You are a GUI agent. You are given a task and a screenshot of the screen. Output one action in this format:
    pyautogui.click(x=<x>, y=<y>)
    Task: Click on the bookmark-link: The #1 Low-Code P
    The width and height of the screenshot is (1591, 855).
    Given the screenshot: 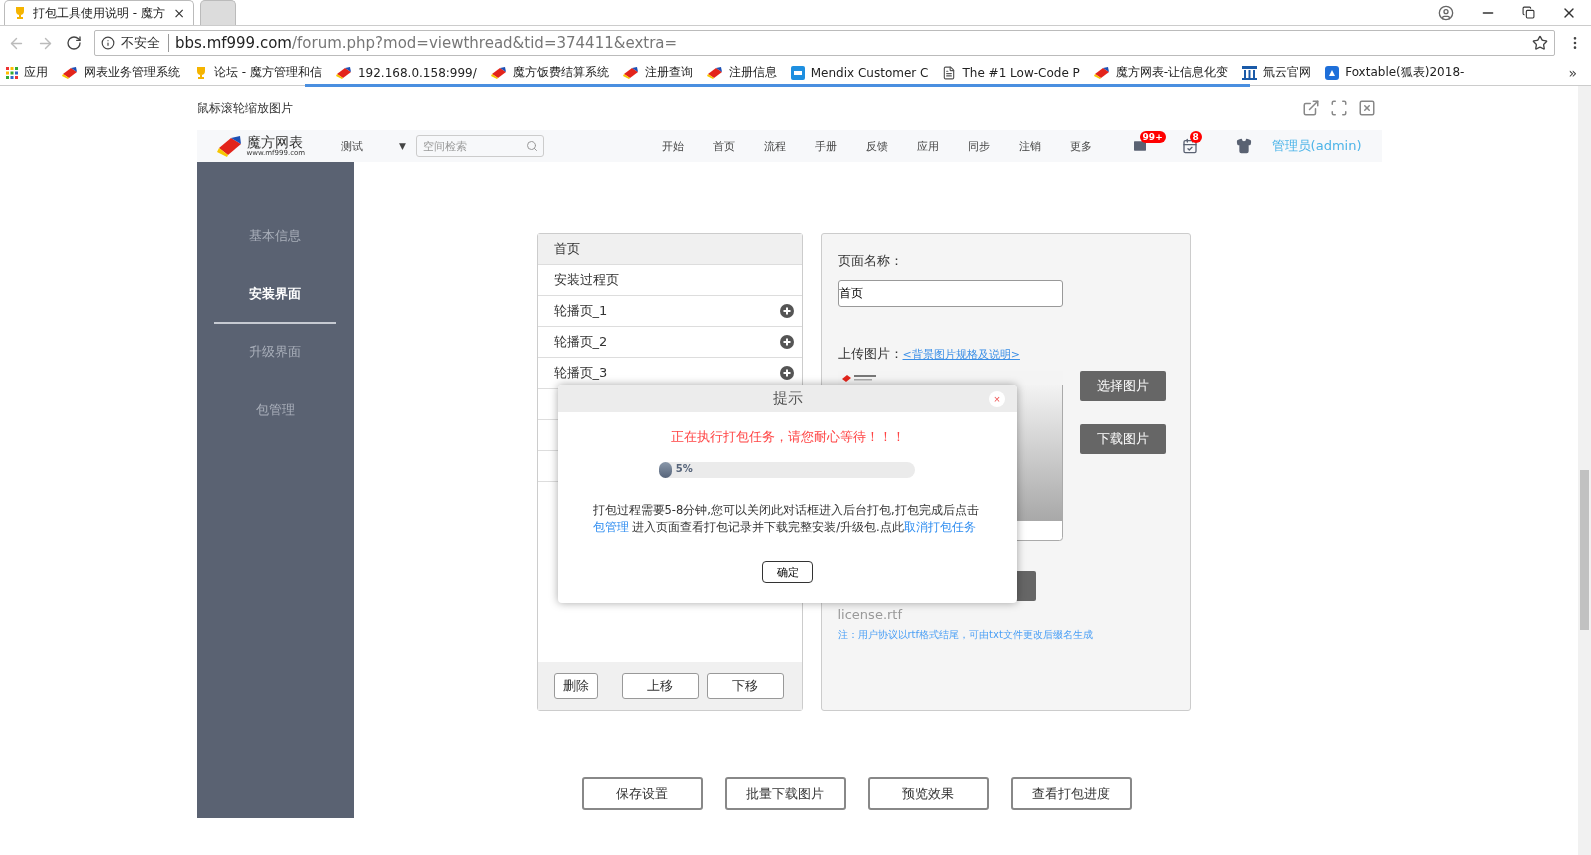 What is the action you would take?
    pyautogui.click(x=1011, y=72)
    